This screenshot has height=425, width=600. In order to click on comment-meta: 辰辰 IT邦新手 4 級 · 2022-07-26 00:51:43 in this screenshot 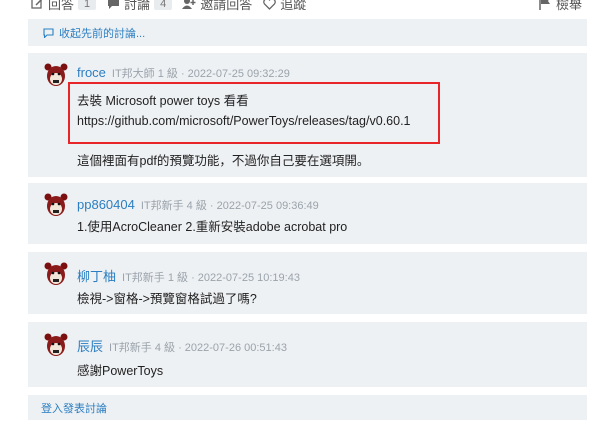, I will do `click(332, 338)`.